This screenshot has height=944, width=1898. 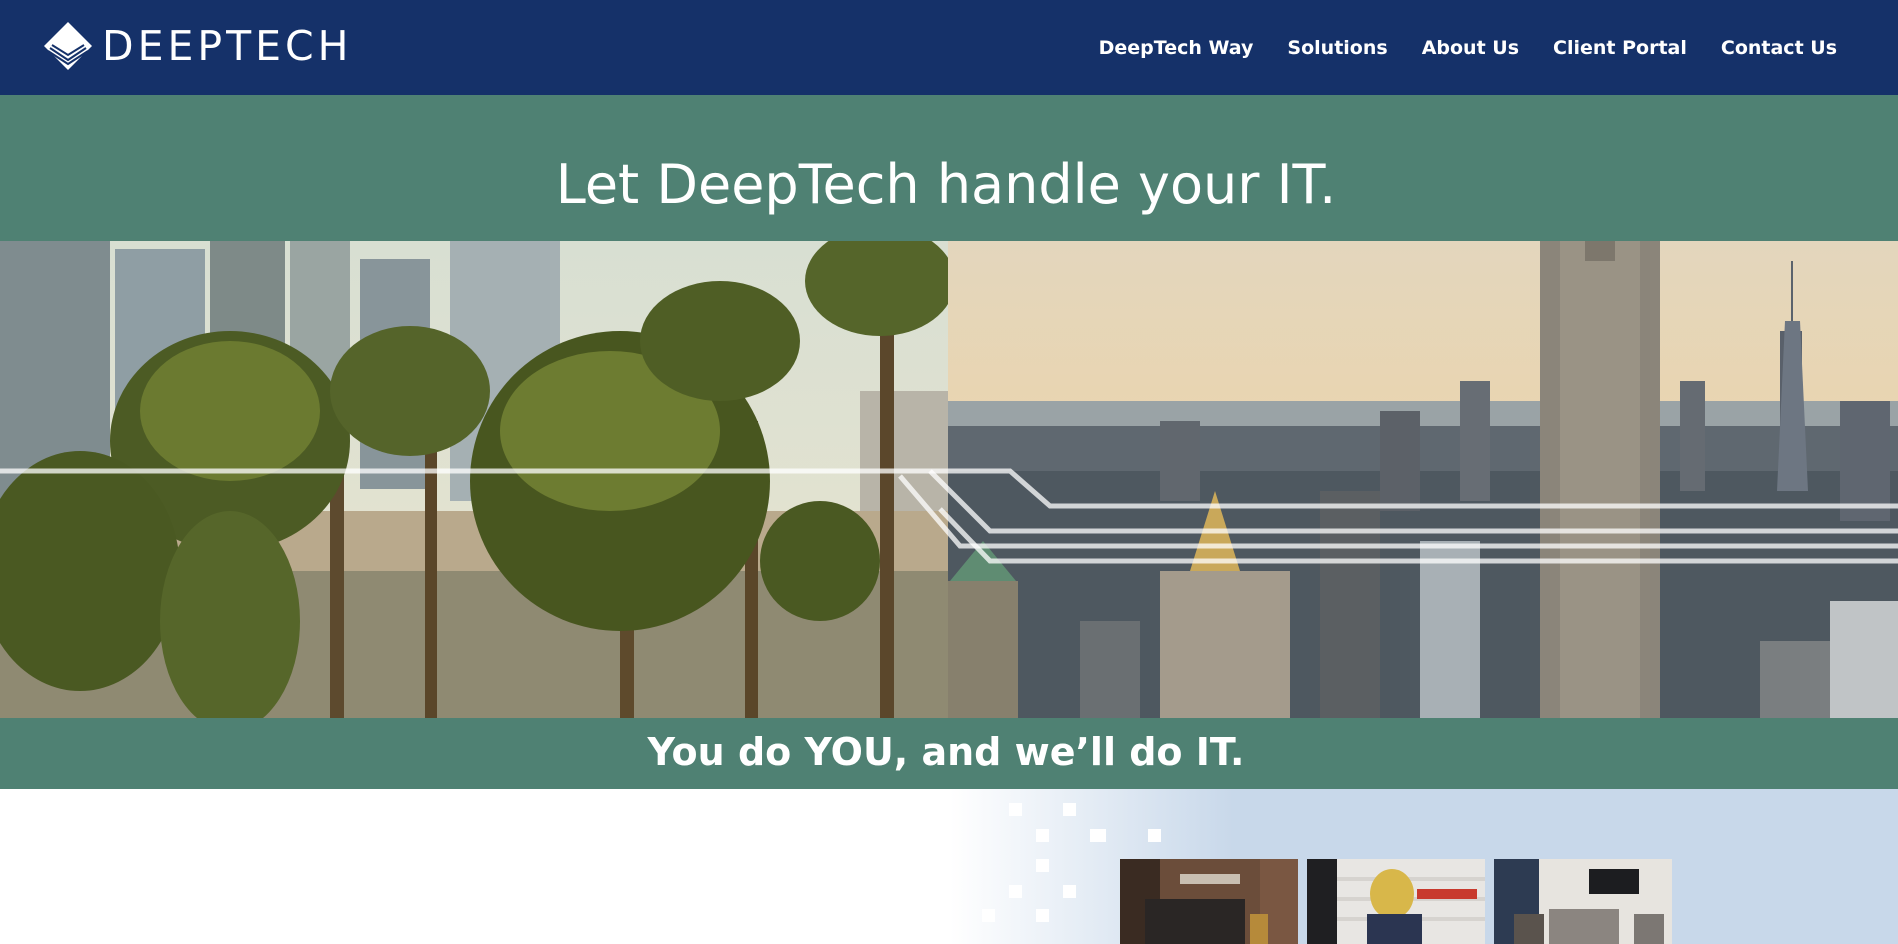 What do you see at coordinates (1209, 901) in the screenshot?
I see `office-photo-thumbnail` at bounding box center [1209, 901].